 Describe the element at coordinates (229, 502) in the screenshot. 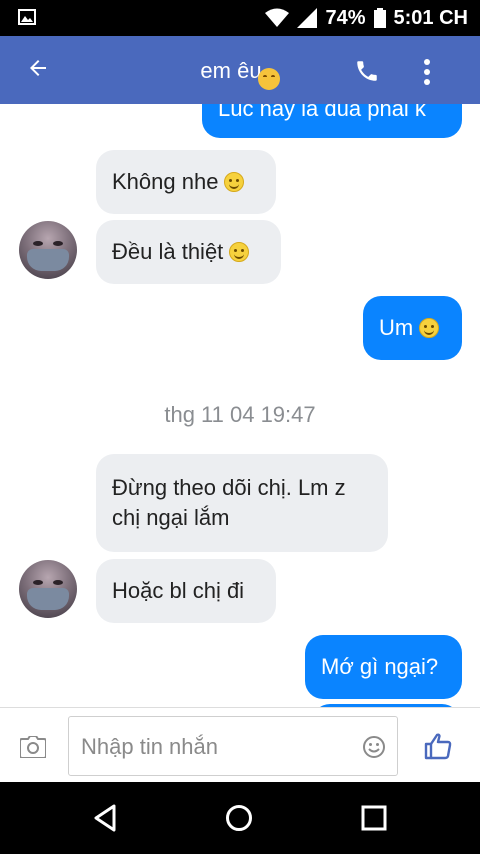

I see `message-text: Đừng theo dõi chị. Lm z chị ngại lắm` at that location.